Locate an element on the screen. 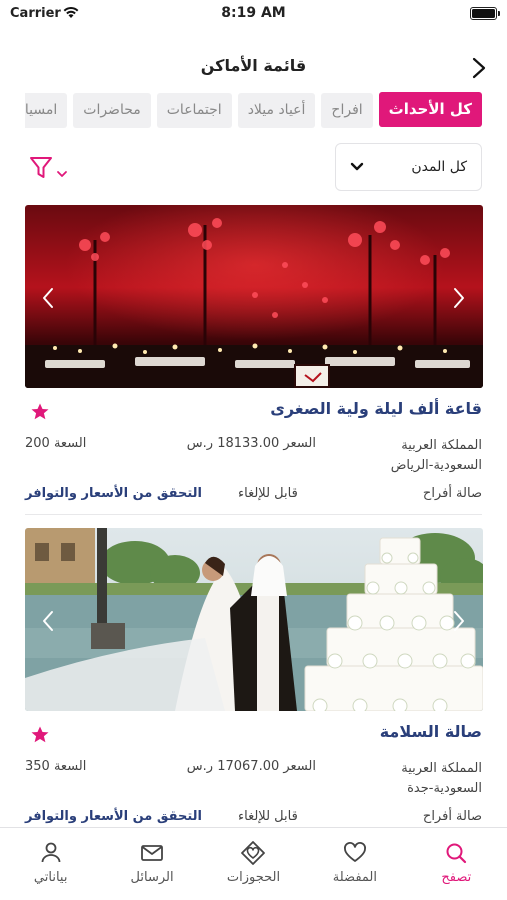 The image size is (507, 900). card-divider is located at coordinates (253, 514).